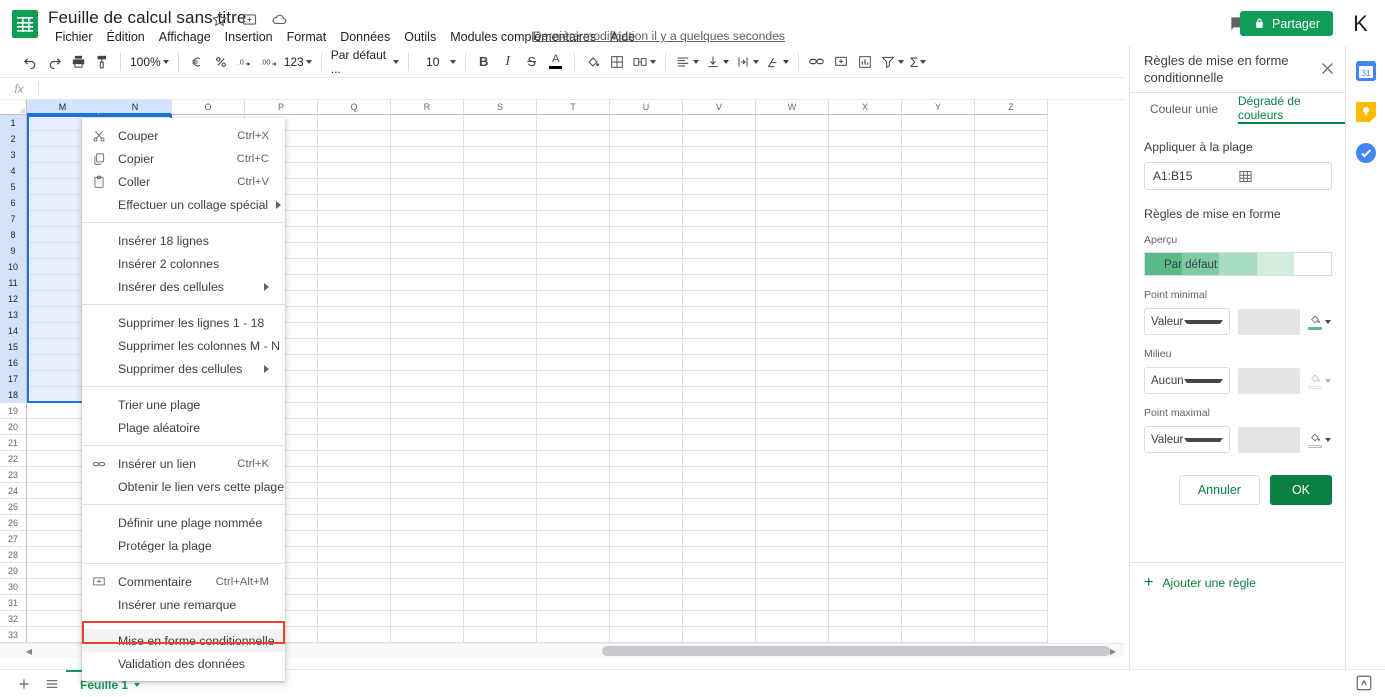 The width and height of the screenshot is (1385, 697). What do you see at coordinates (13, 187) in the screenshot?
I see `row-header-5: 5` at bounding box center [13, 187].